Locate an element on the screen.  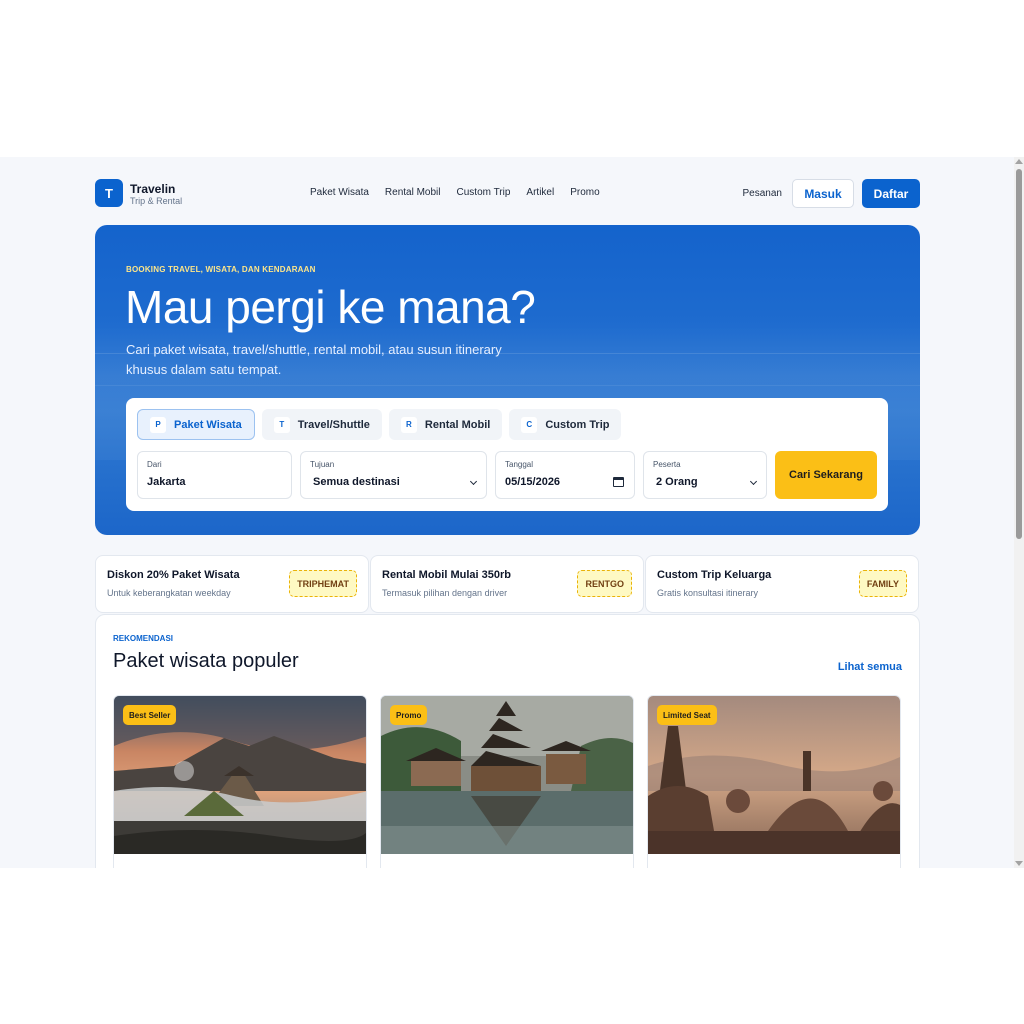
destination-select: Tujuan Semua destinasi is located at coordinates (393, 475).